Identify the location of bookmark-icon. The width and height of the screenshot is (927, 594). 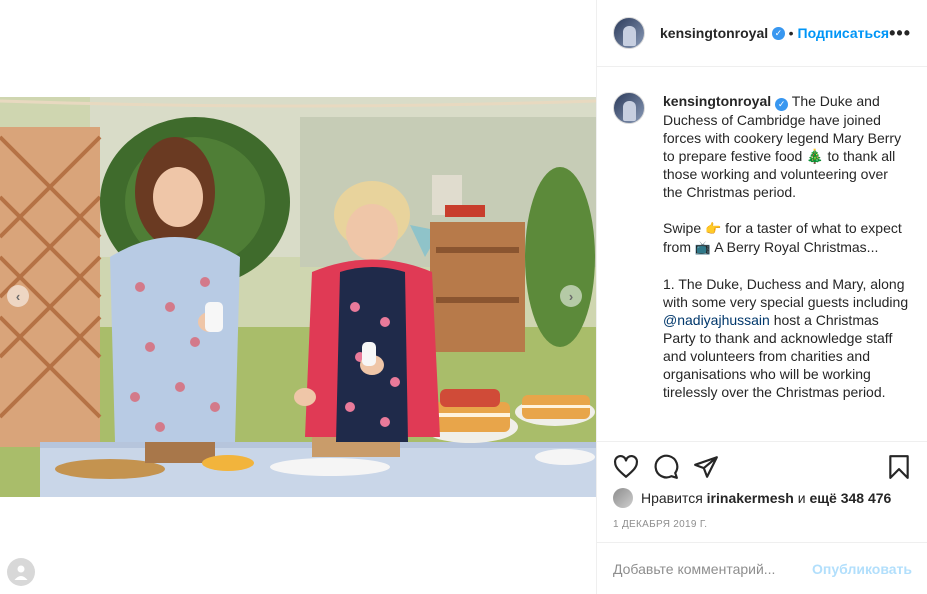
(899, 467).